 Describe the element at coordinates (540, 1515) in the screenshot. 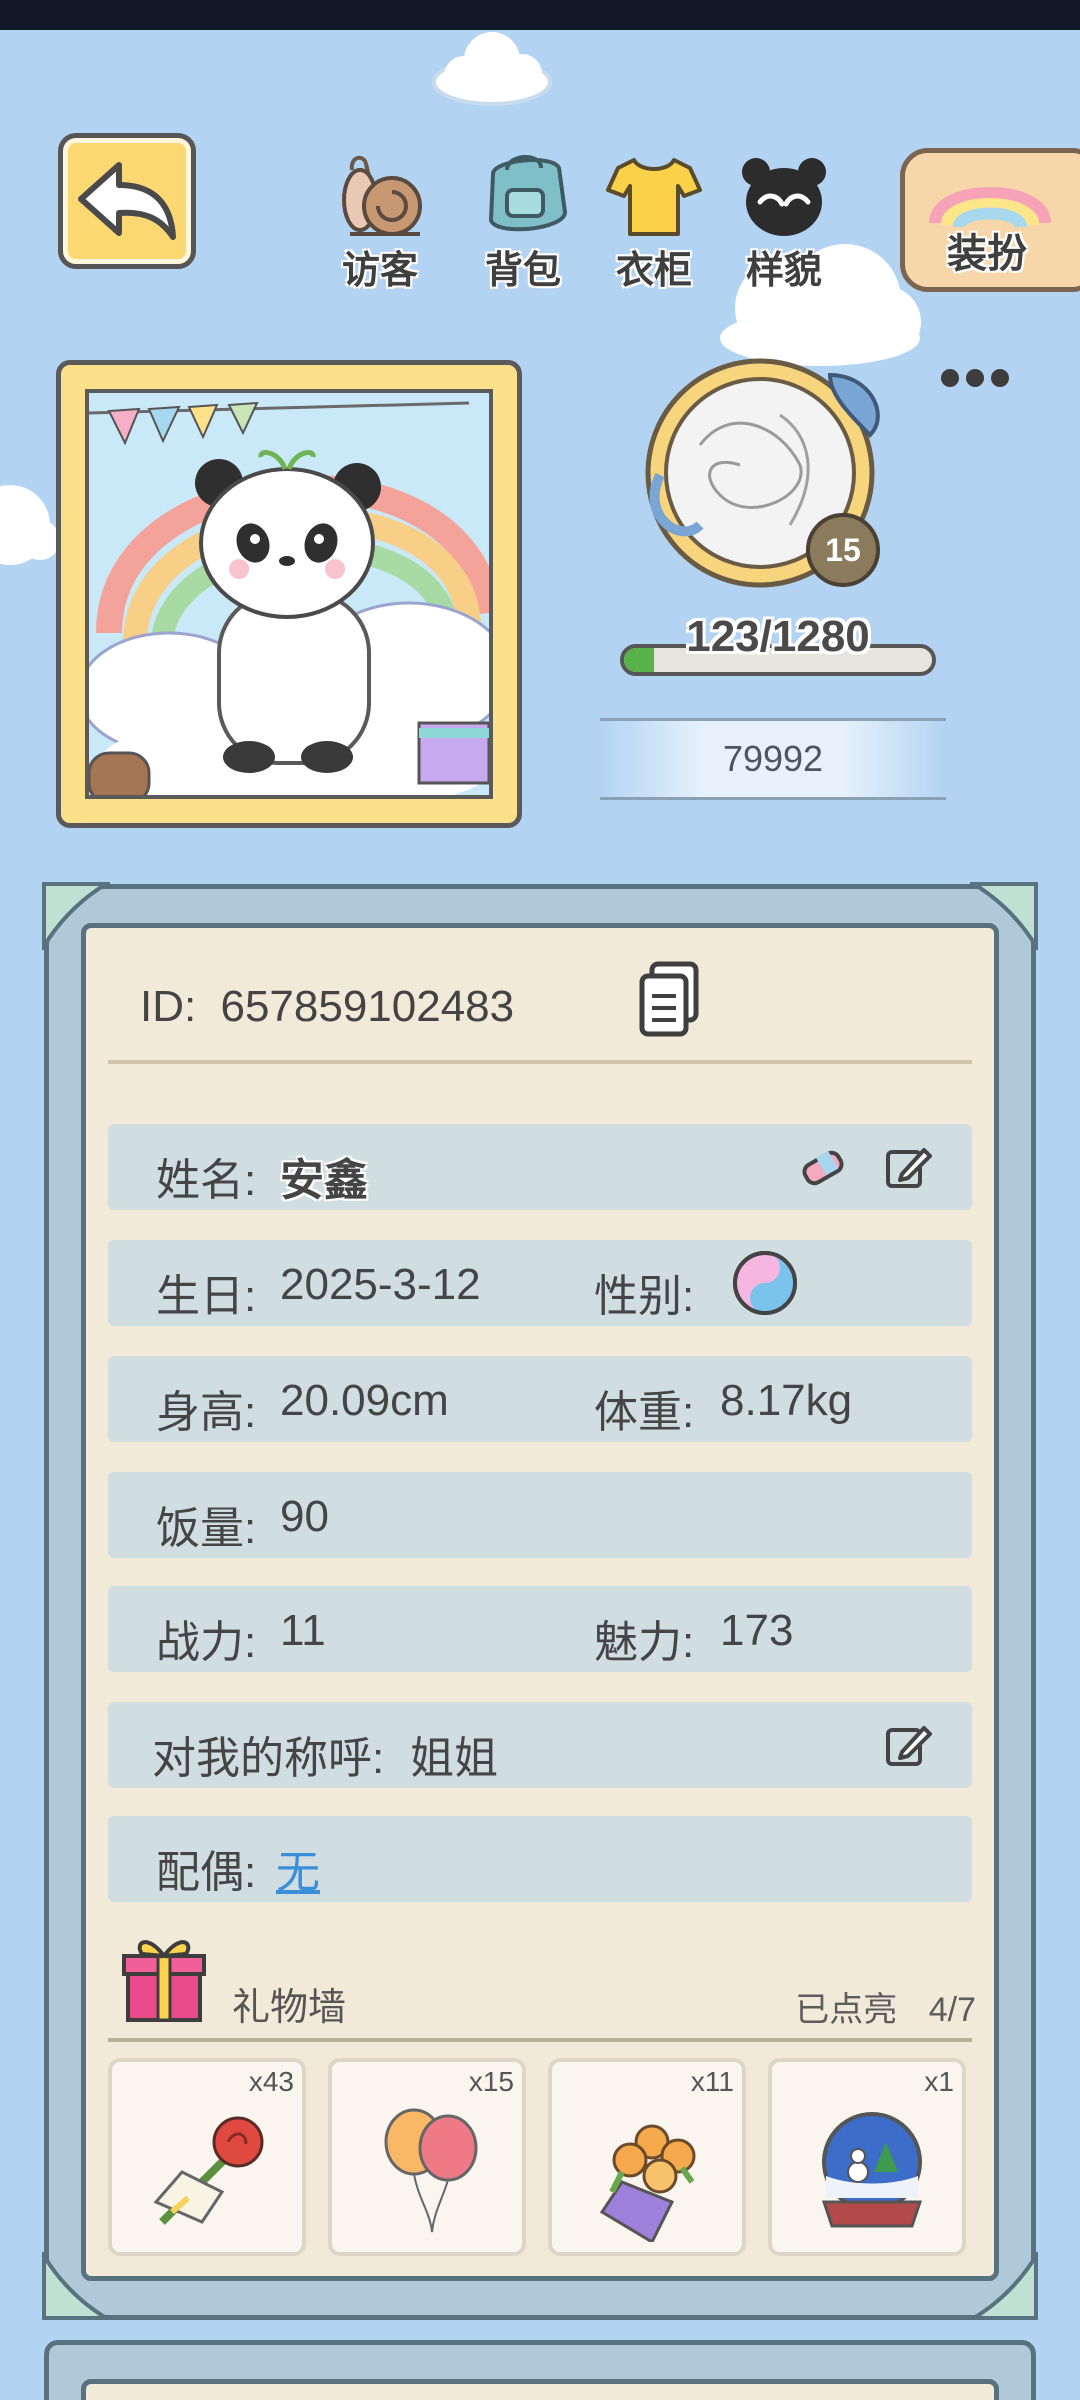

I see `appetite-row: 饭量: 90` at that location.